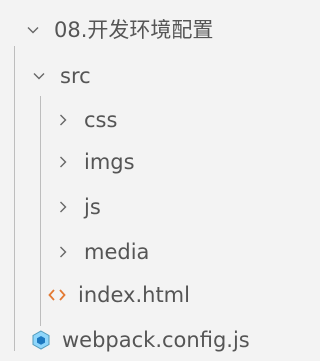  I want to click on html-file-icon, so click(57, 295).